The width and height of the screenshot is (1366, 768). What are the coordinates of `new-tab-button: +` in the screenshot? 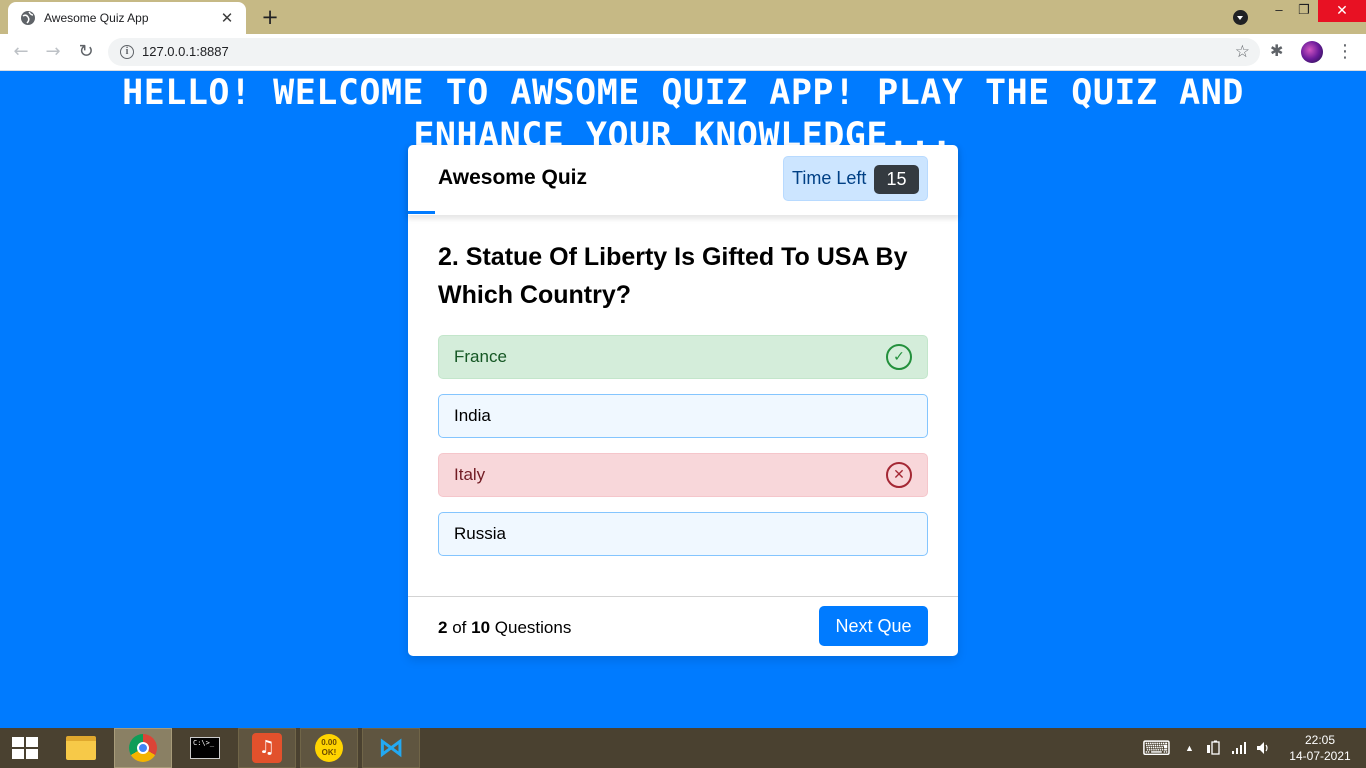 It's located at (270, 17).